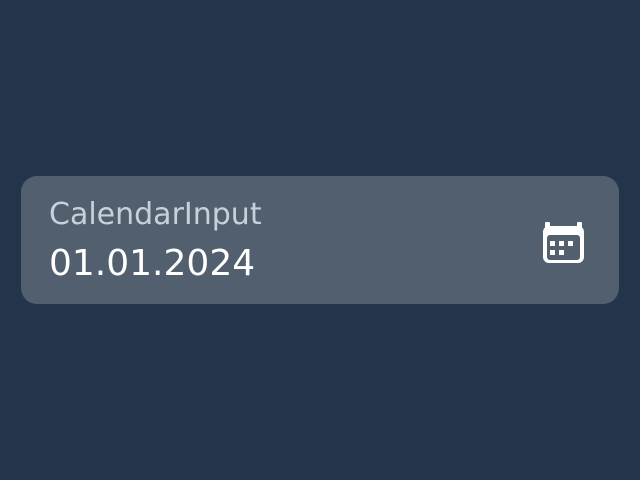  What do you see at coordinates (155, 214) in the screenshot?
I see `calendar-input-label: CalendarInput` at bounding box center [155, 214].